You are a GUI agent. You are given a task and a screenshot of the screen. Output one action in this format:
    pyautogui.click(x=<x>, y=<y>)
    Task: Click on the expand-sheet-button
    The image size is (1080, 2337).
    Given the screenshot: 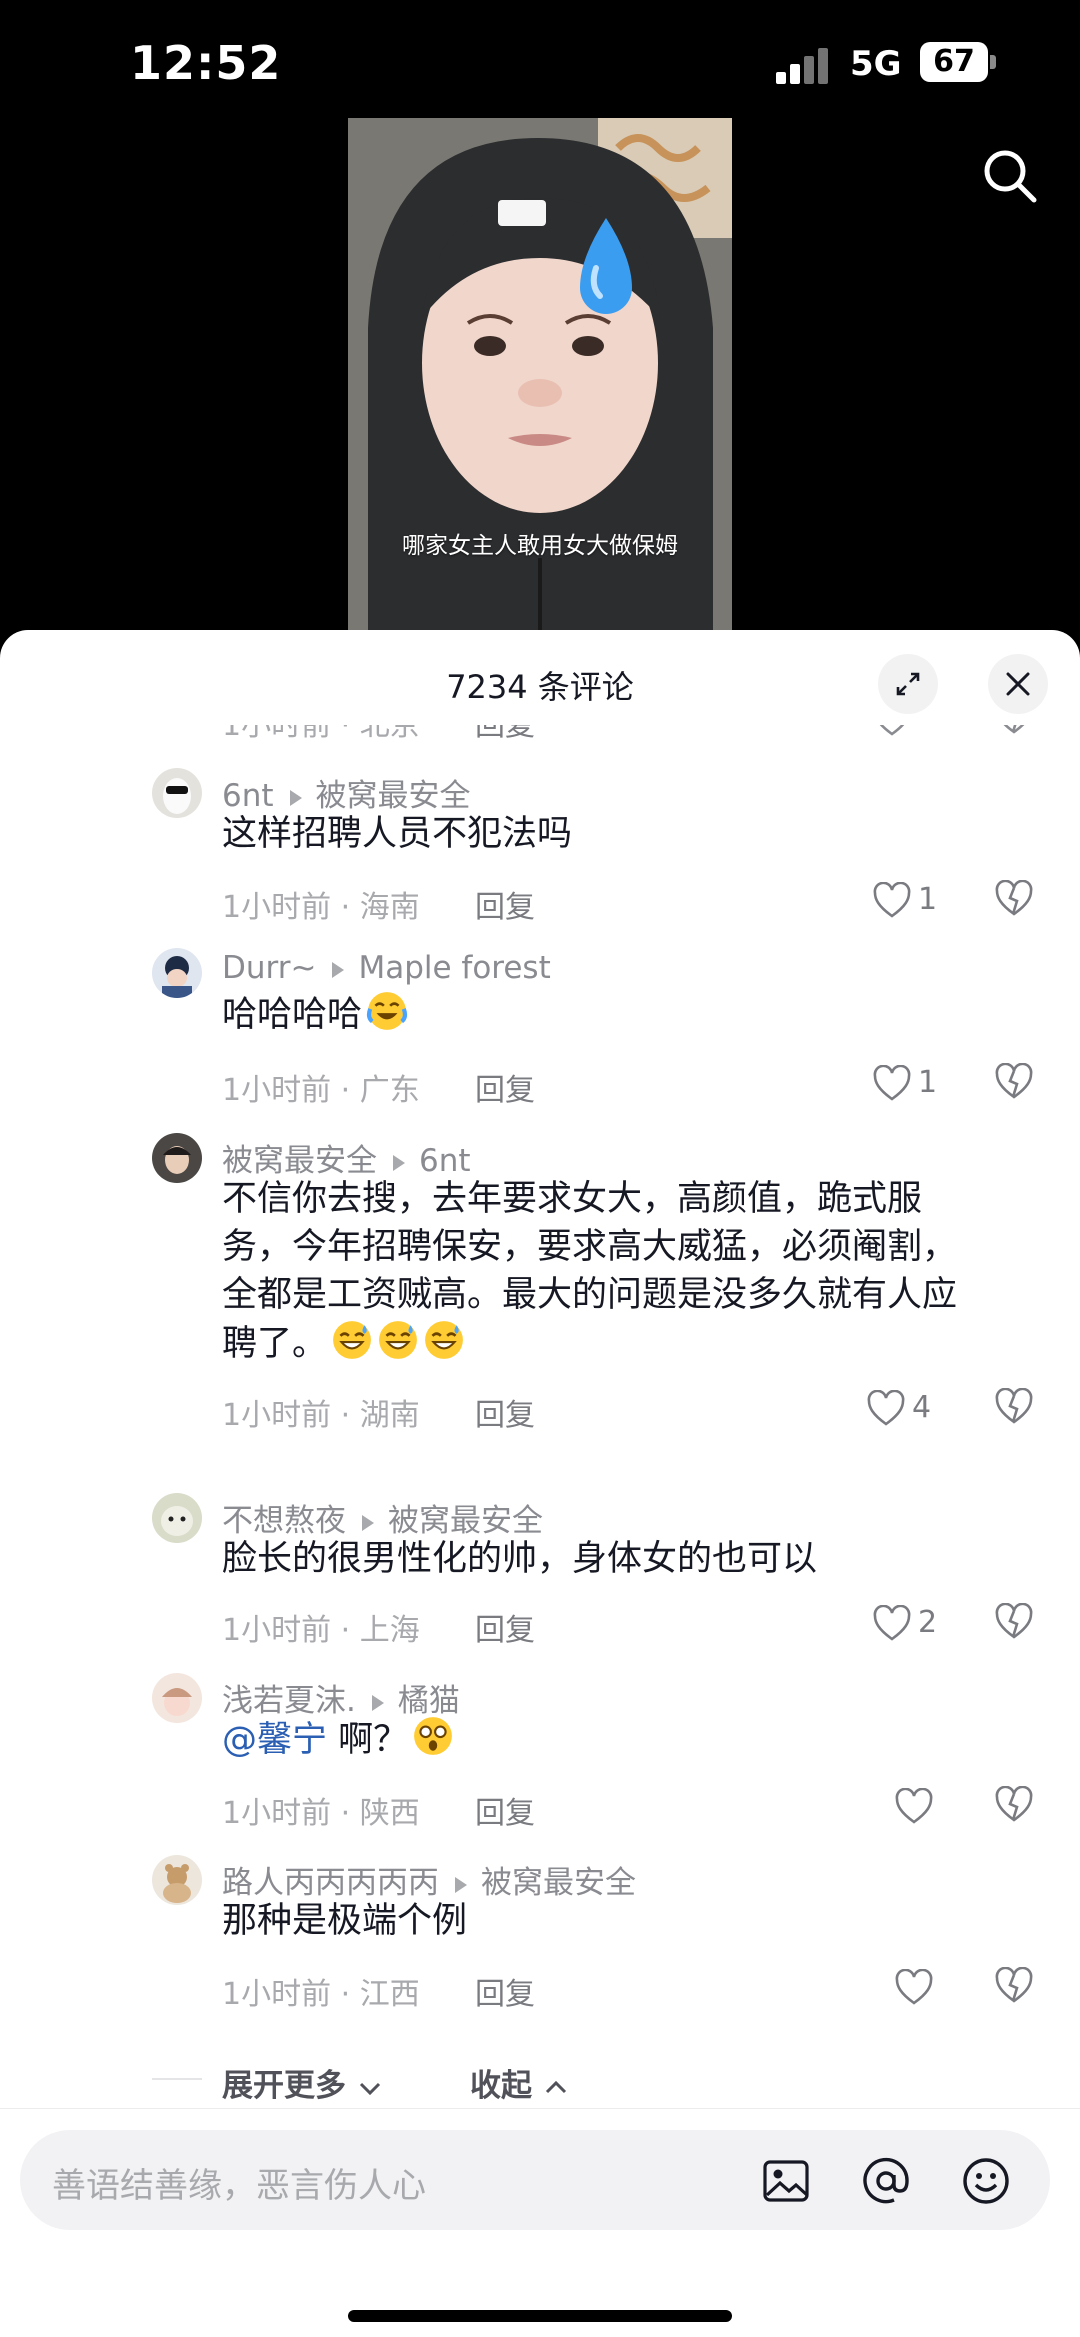 What is the action you would take?
    pyautogui.click(x=908, y=684)
    